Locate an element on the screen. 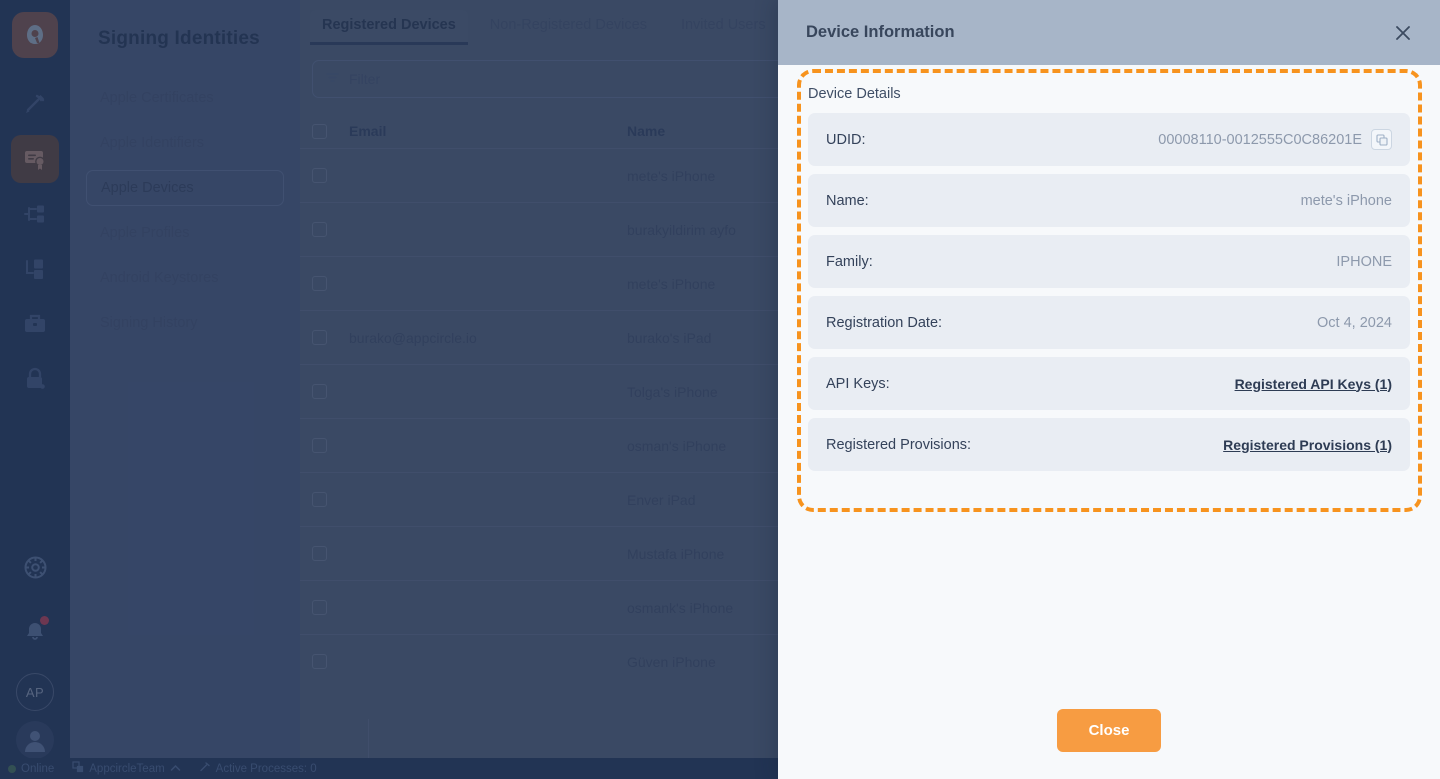 The width and height of the screenshot is (1440, 779). detail-value-text: Registered API Keys (1) is located at coordinates (1313, 383).